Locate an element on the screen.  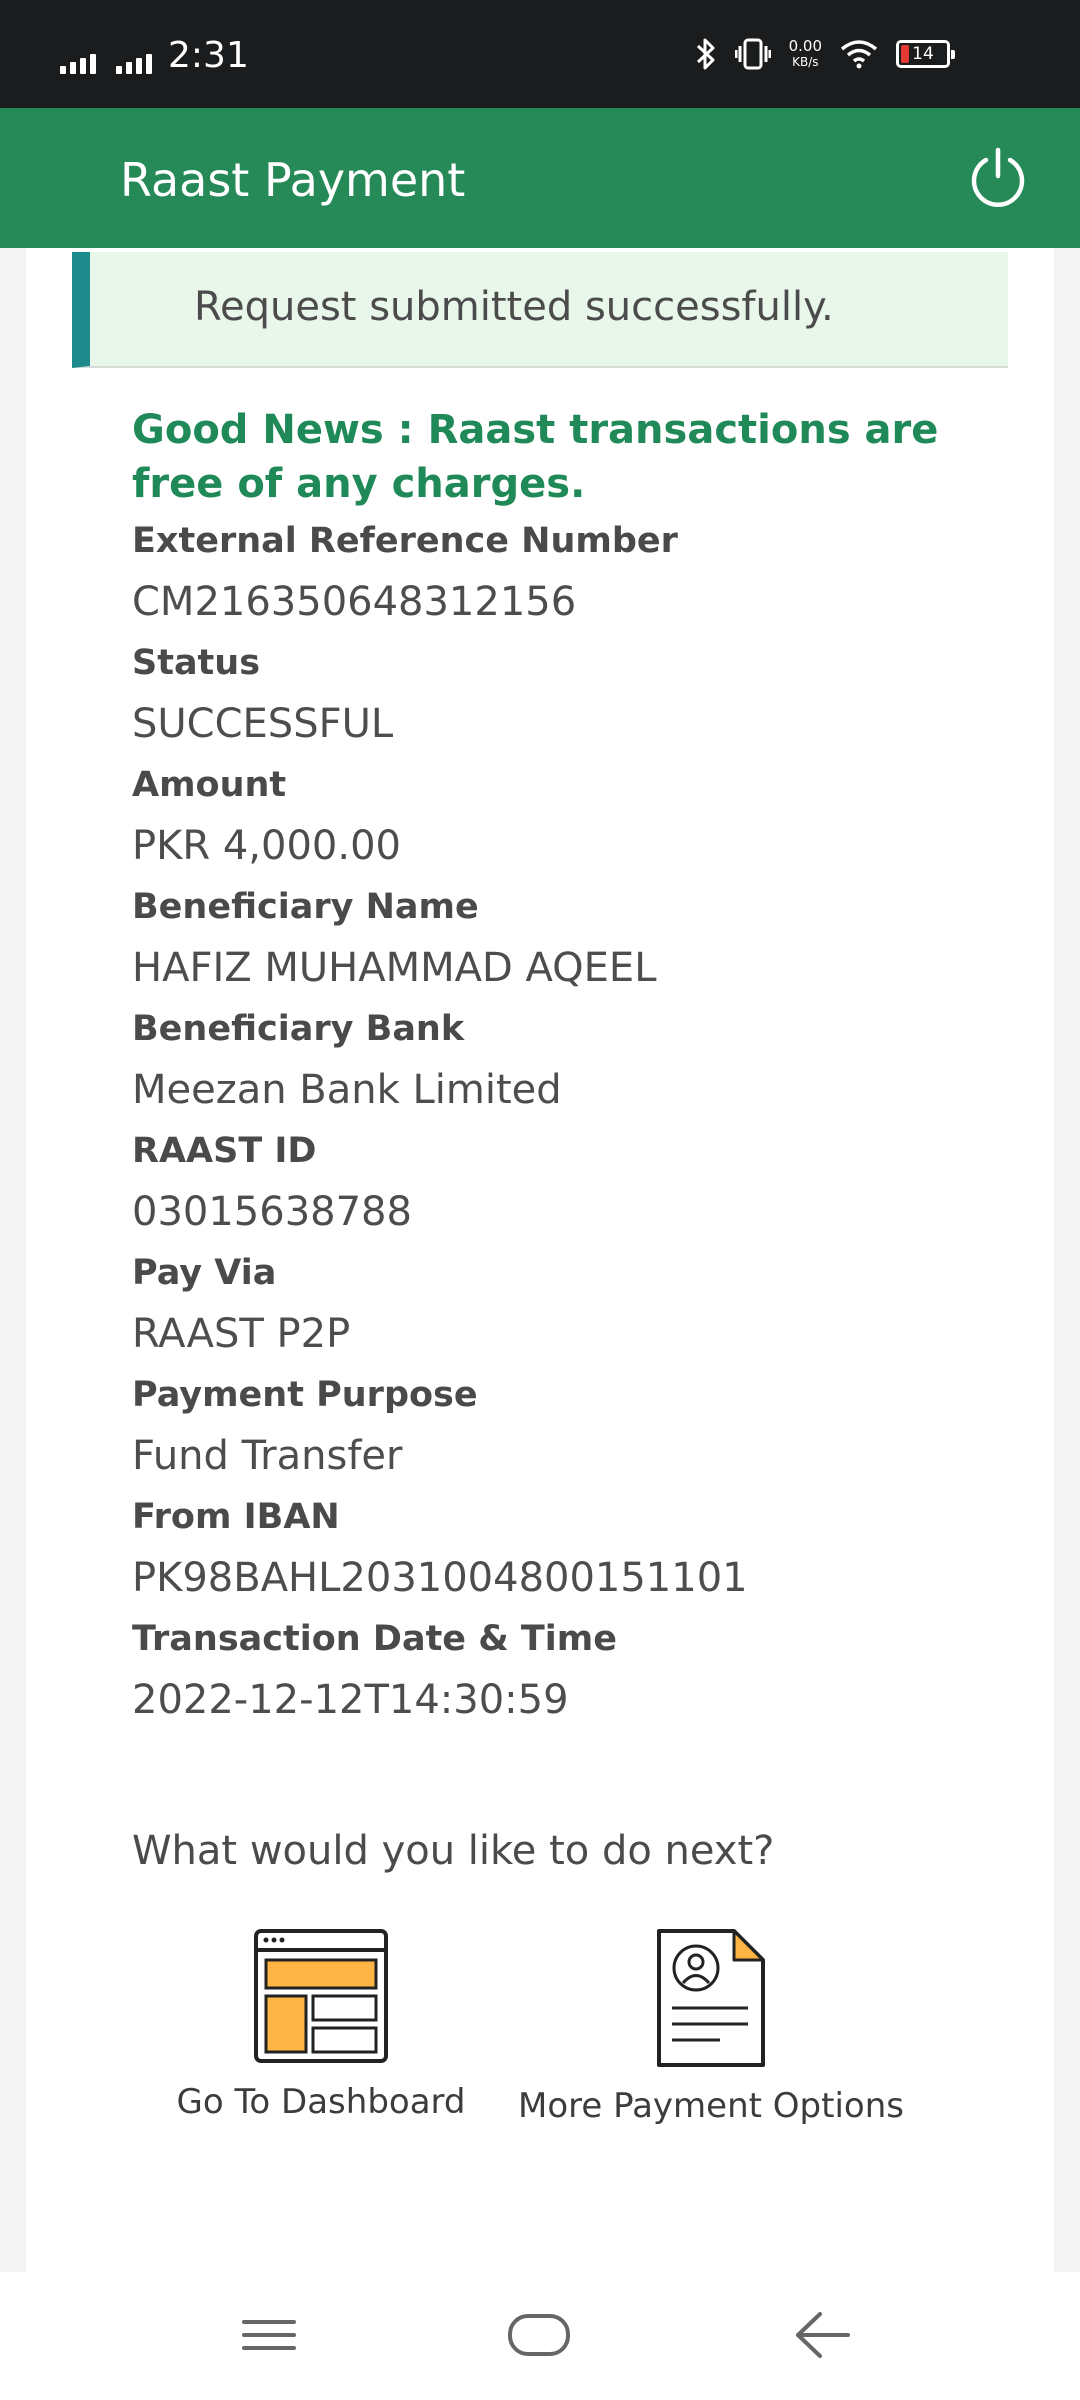
next-steps-heading: What would you like to do next? is located at coordinates (453, 1851).